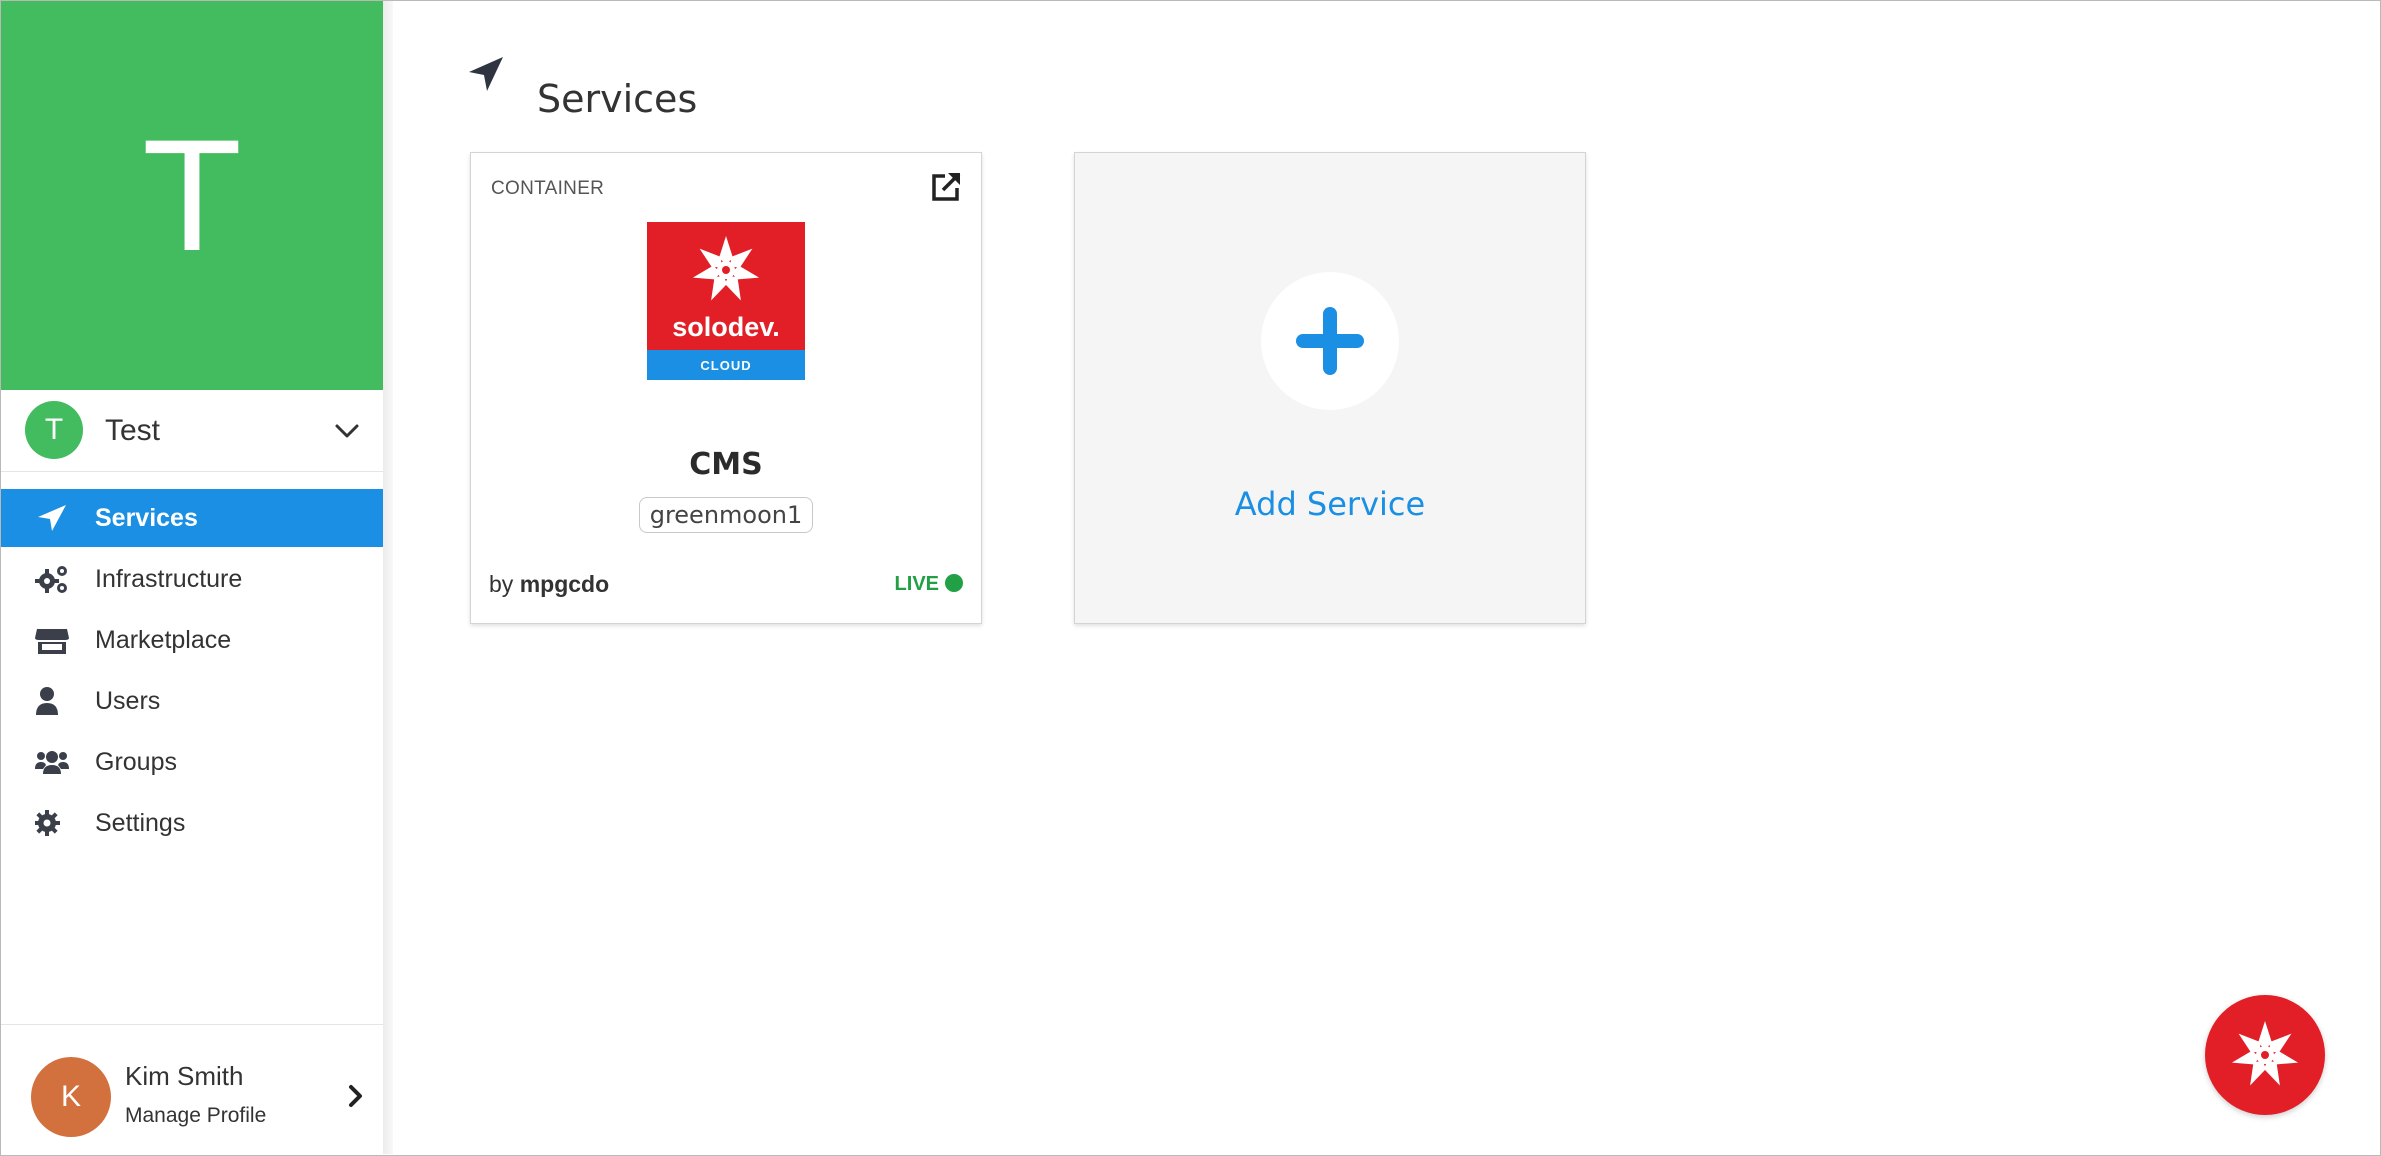  I want to click on solodev-logo-icon, so click(2265, 1053).